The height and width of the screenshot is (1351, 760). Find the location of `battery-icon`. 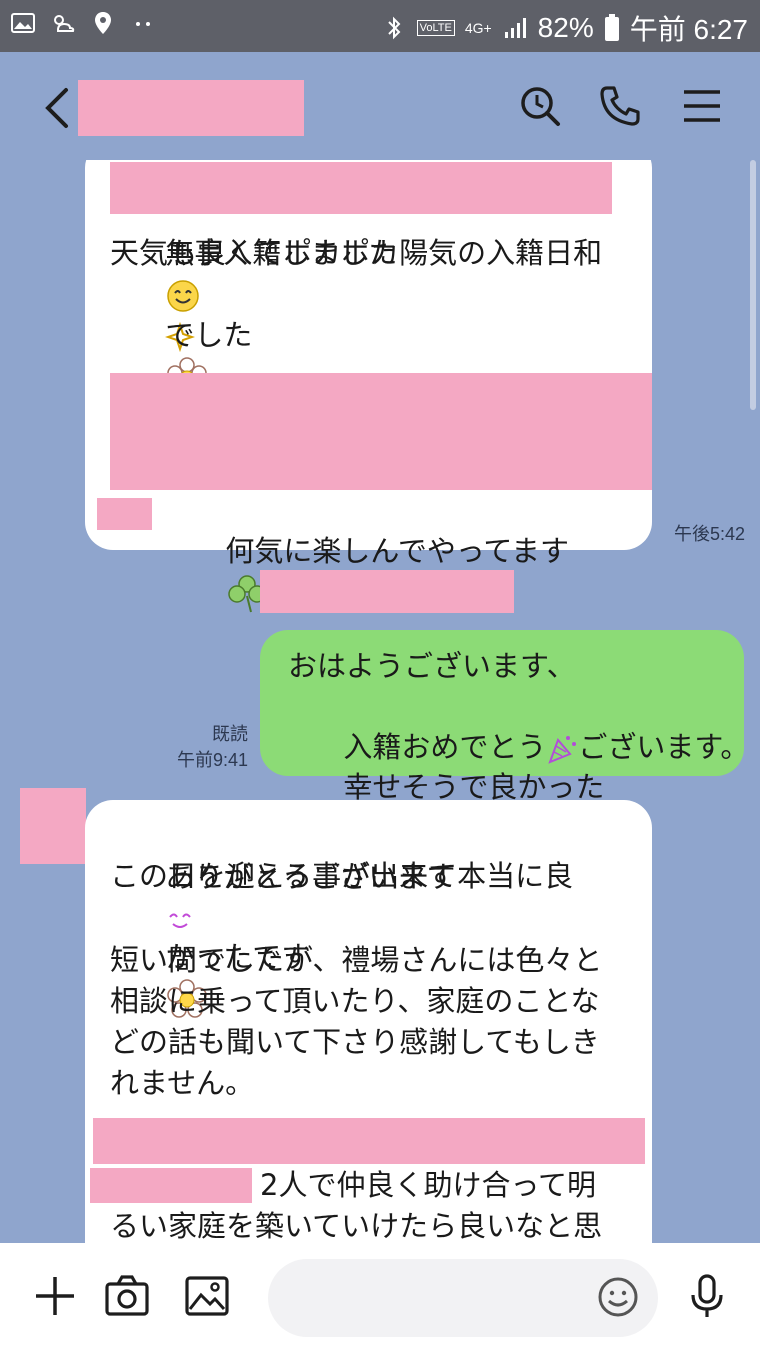

battery-icon is located at coordinates (611, 27).